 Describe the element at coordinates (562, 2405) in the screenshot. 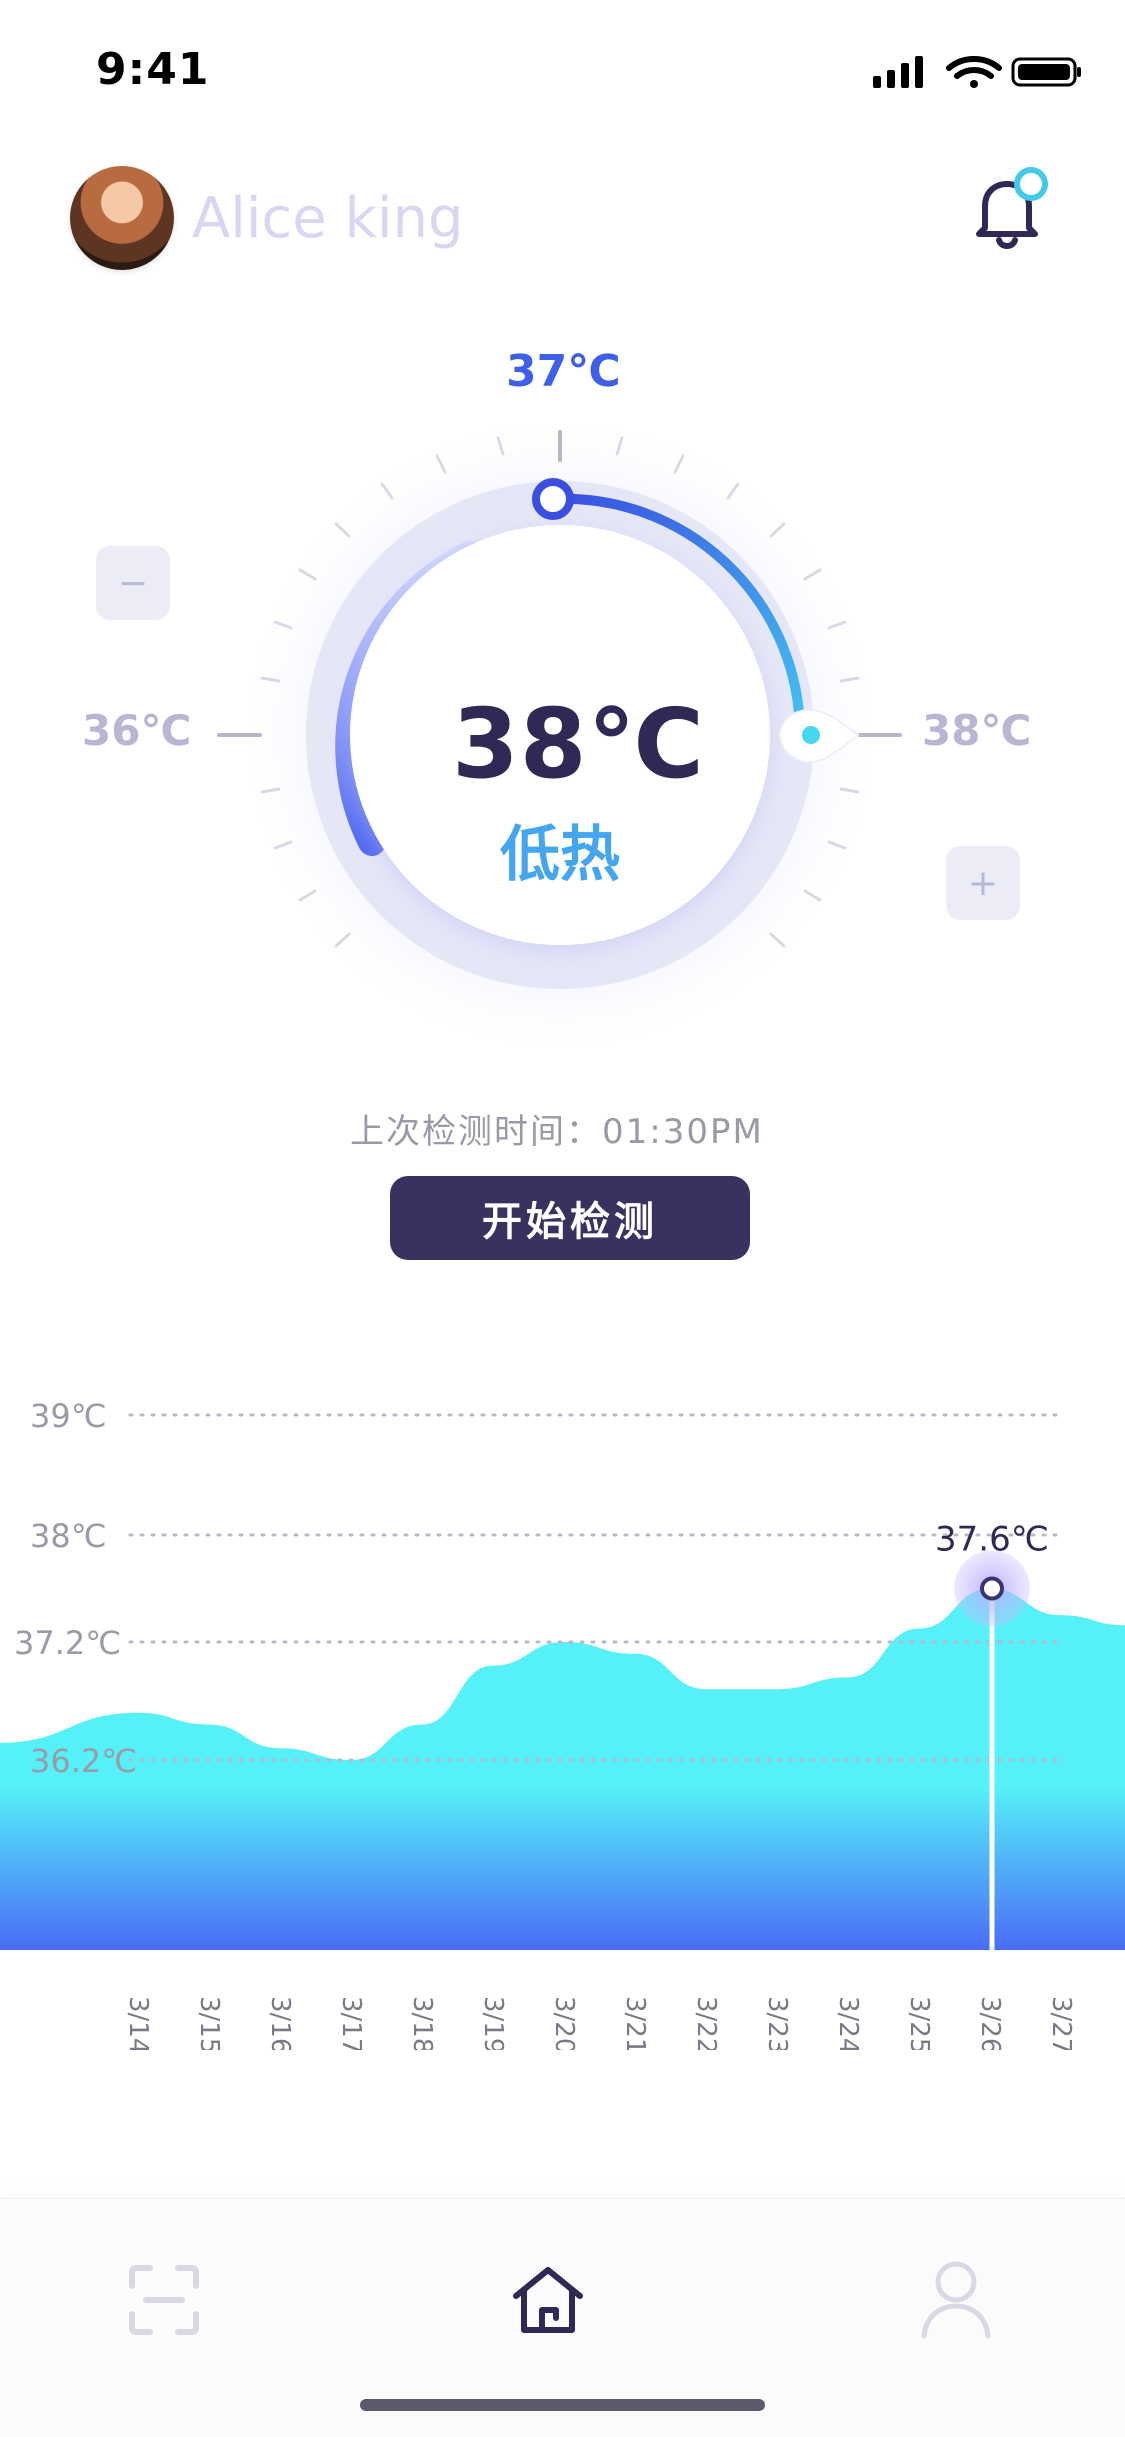

I see `home-indicator` at that location.